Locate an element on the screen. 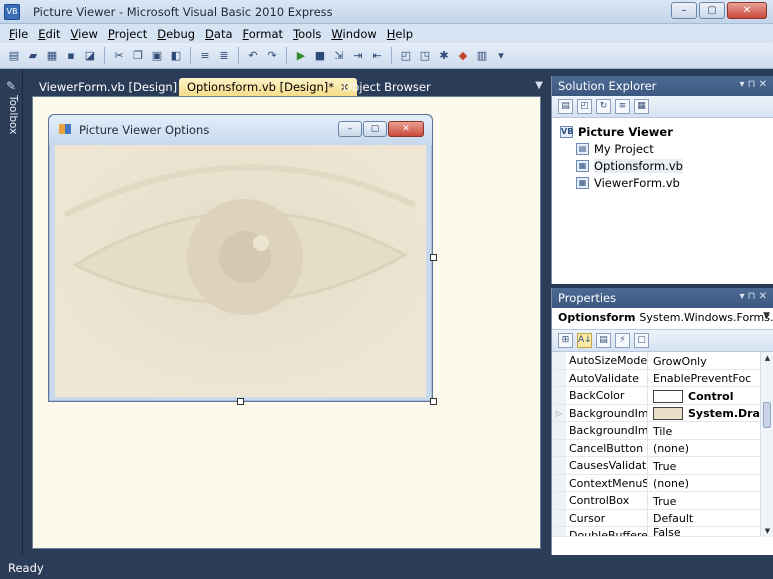  property-grid-scrollbar: ▲ ▼ is located at coordinates (766, 444).